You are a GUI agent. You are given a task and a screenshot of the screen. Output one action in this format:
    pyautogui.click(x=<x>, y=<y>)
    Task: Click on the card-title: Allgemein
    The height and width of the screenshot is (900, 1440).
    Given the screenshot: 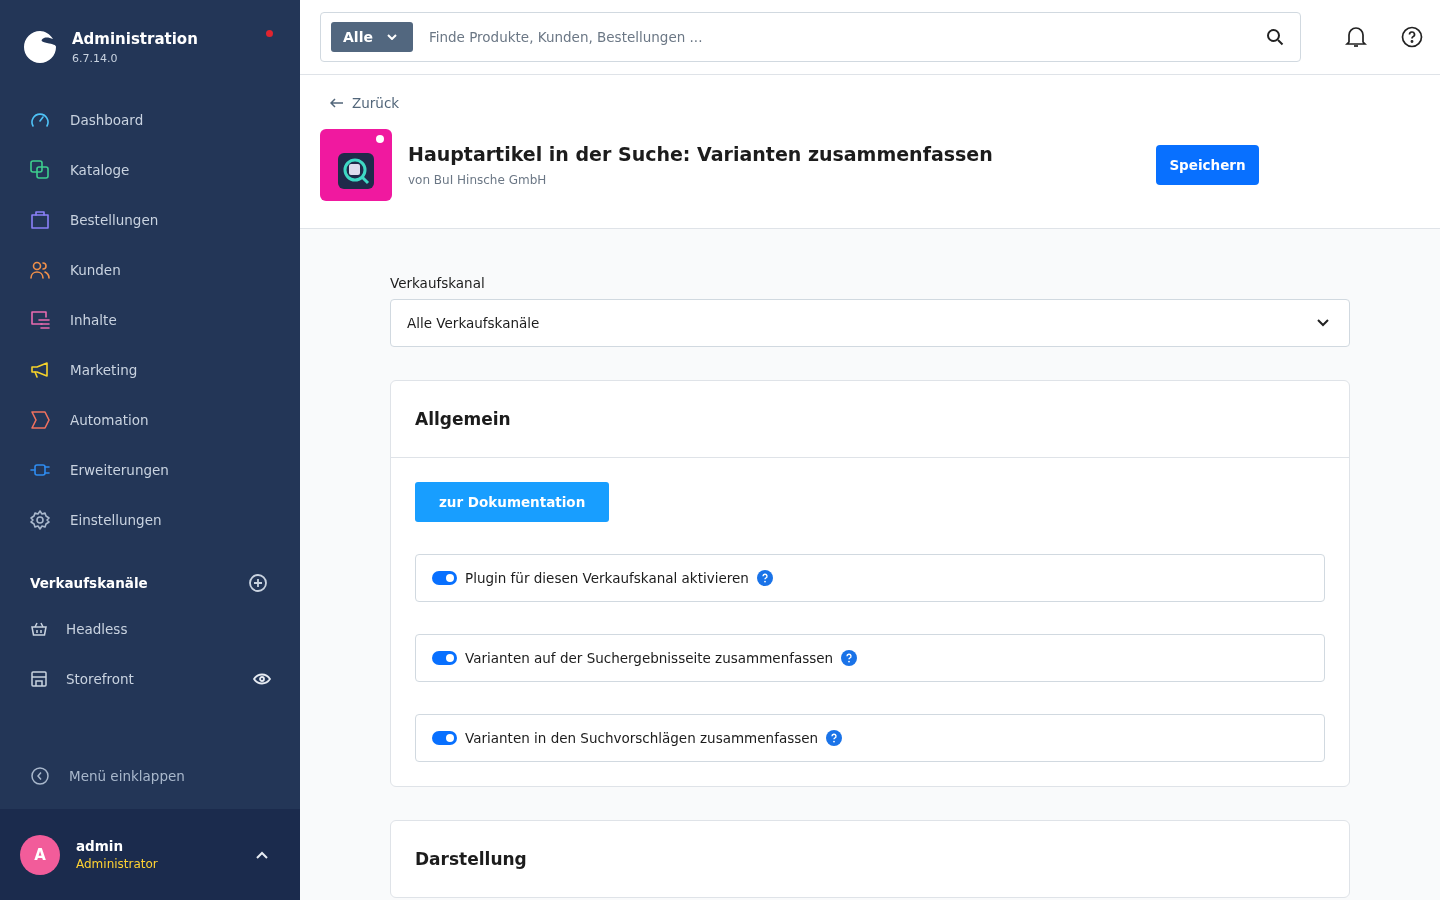 What is the action you would take?
    pyautogui.click(x=870, y=419)
    